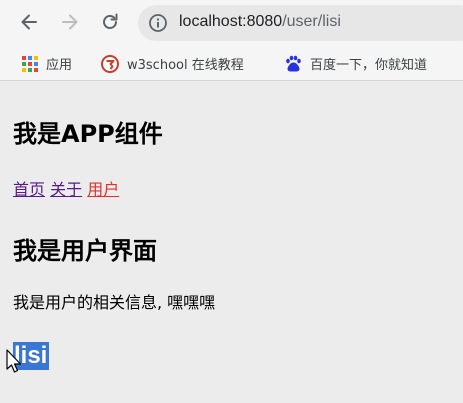  What do you see at coordinates (30, 63) in the screenshot?
I see `apps-grid-icon` at bounding box center [30, 63].